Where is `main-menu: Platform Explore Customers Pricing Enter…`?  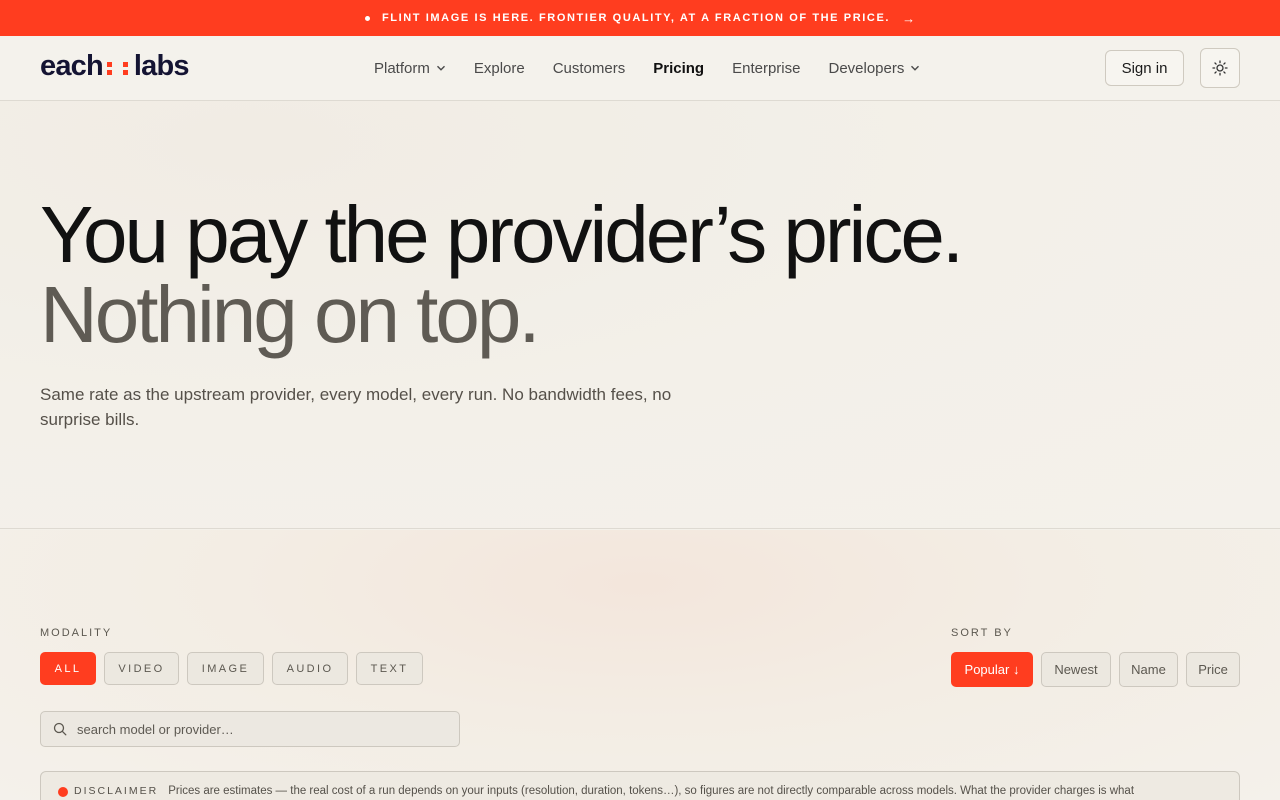
main-menu: Platform Explore Customers Pricing Enter… is located at coordinates (647, 68).